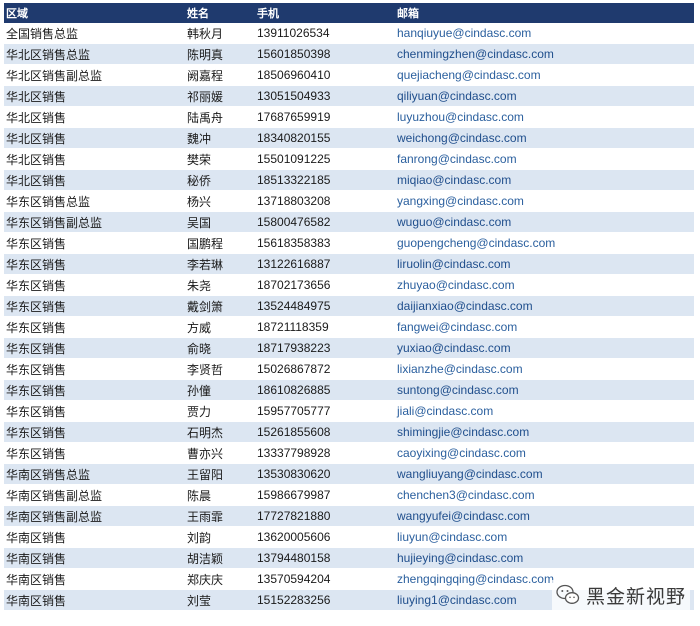 The width and height of the screenshot is (700, 626). What do you see at coordinates (325, 411) in the screenshot?
I see `cell-phone: 15957705777` at bounding box center [325, 411].